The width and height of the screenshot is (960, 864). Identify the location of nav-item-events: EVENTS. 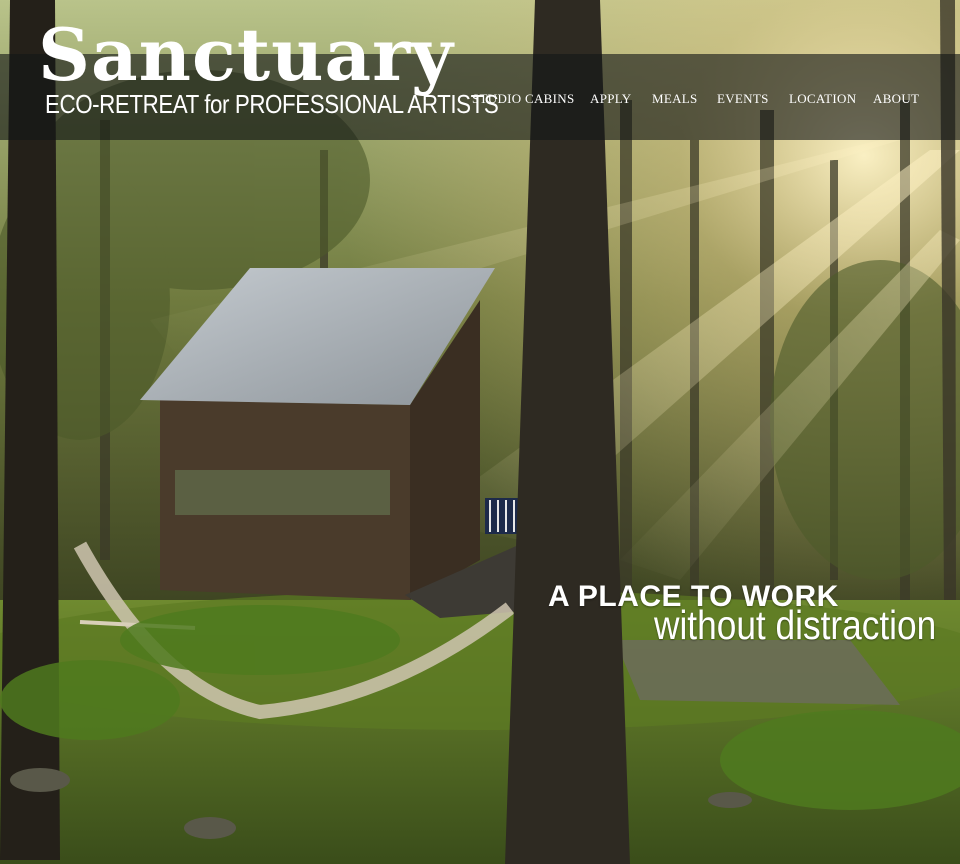
(743, 99).